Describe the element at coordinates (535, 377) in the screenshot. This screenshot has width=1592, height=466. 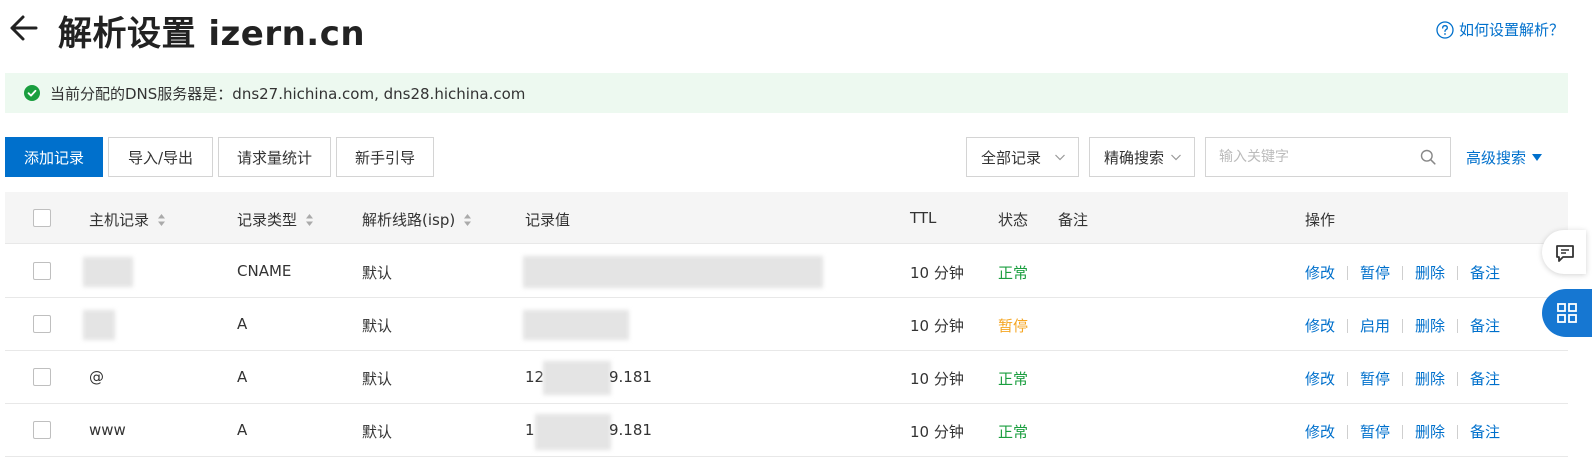
I see `record-value-prefix: 12` at that location.